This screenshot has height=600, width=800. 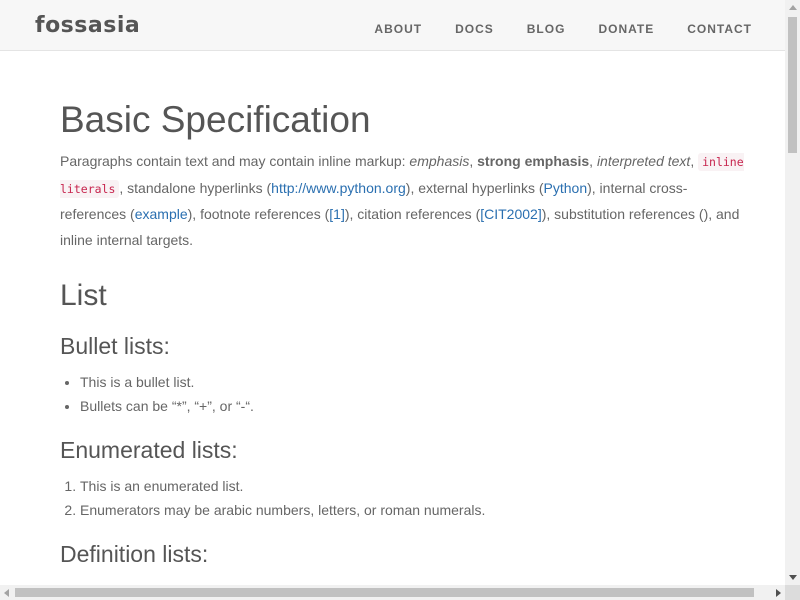 I want to click on link-python: Python, so click(x=566, y=188).